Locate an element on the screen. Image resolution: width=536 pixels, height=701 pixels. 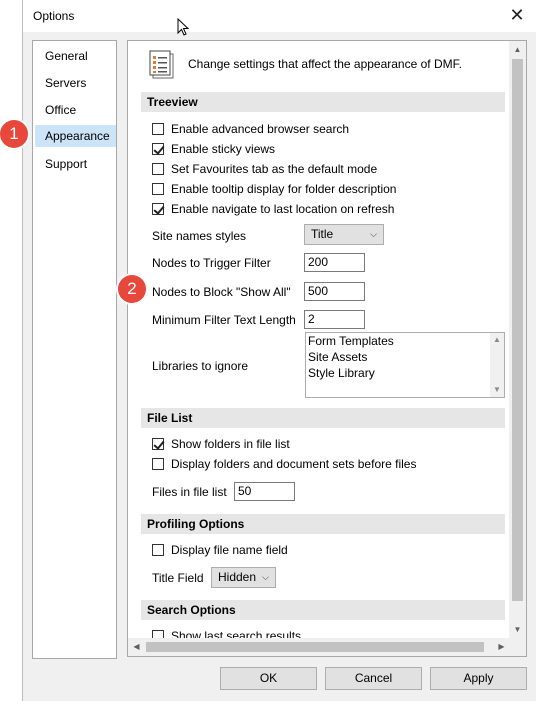
title-field-select: Hidden ⌵ is located at coordinates (243, 577).